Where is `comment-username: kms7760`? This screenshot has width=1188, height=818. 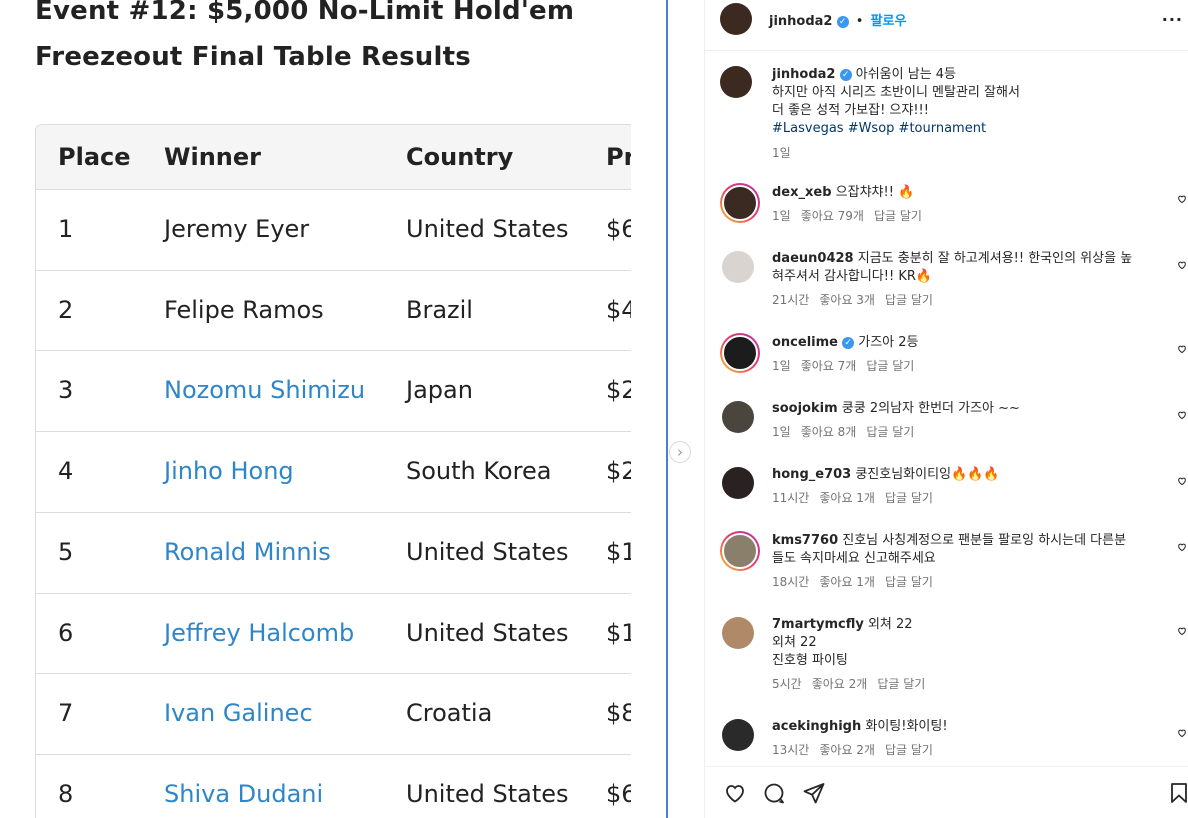
comment-username: kms7760 is located at coordinates (805, 540).